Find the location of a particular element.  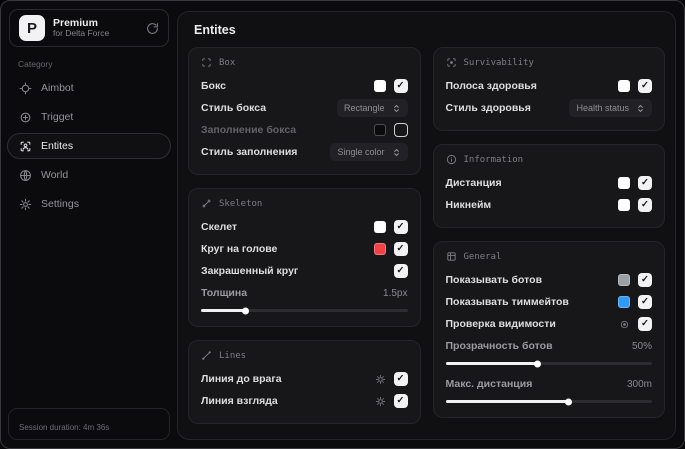

bone-icon is located at coordinates (206, 203).